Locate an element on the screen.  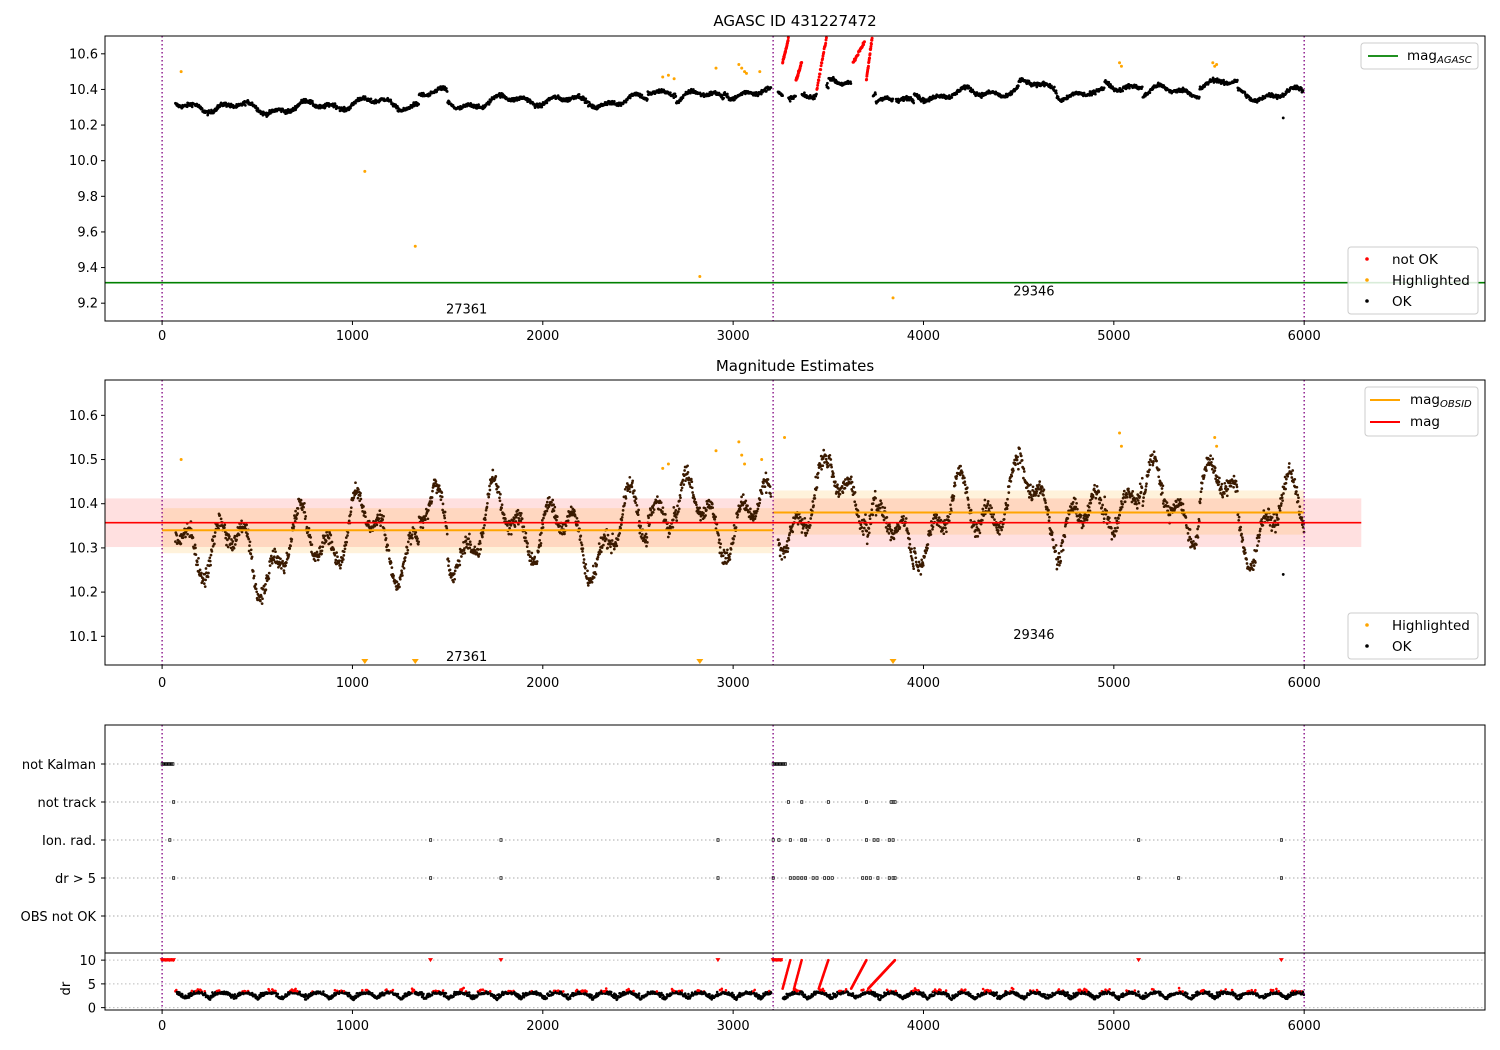
y-tick-label: 9.8 is located at coordinates (87, 197).